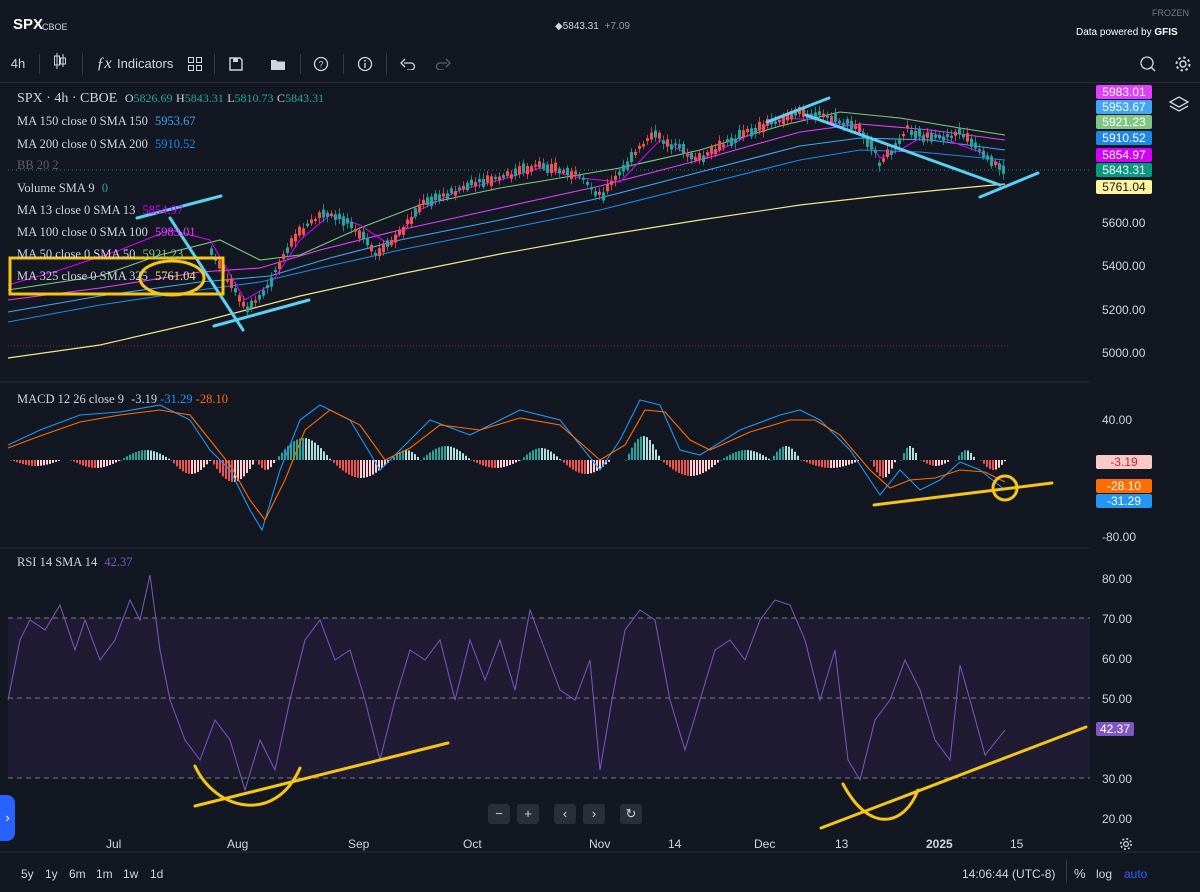 Image resolution: width=1200 pixels, height=892 pixels. I want to click on legend-ma100: MA 100 close 0 SMA 100 5983.01, so click(106, 232).